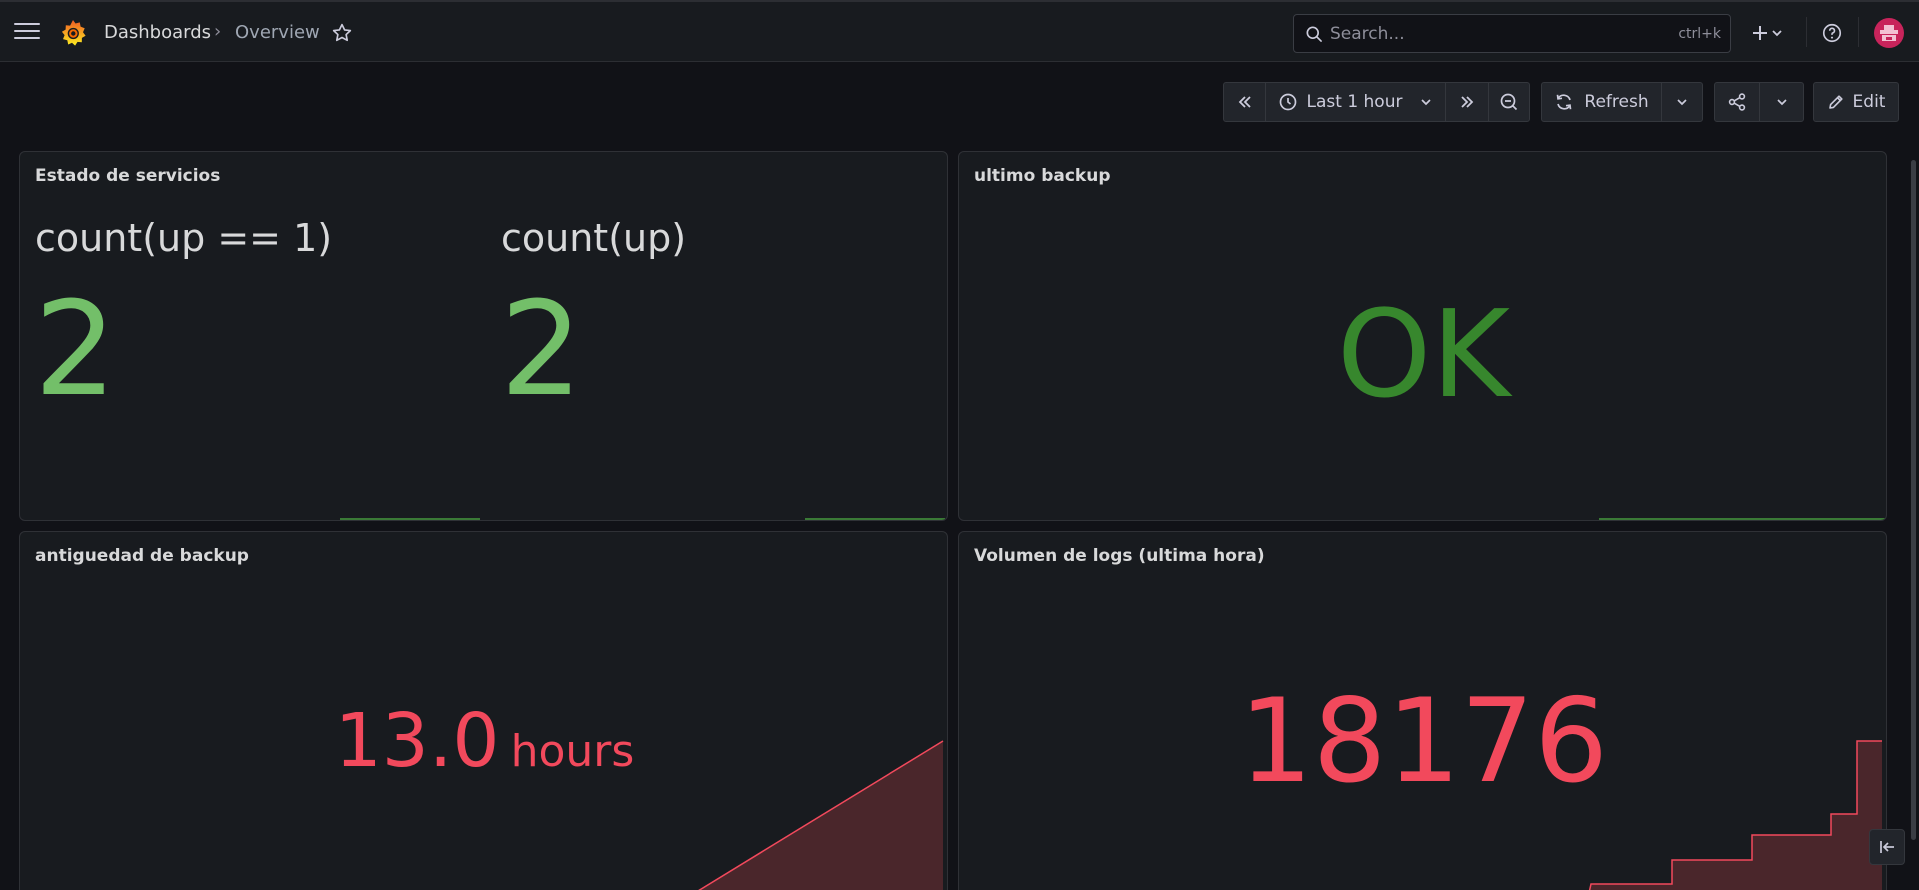 The image size is (1919, 890). What do you see at coordinates (1423, 741) in the screenshot?
I see `stat-value: 18176` at bounding box center [1423, 741].